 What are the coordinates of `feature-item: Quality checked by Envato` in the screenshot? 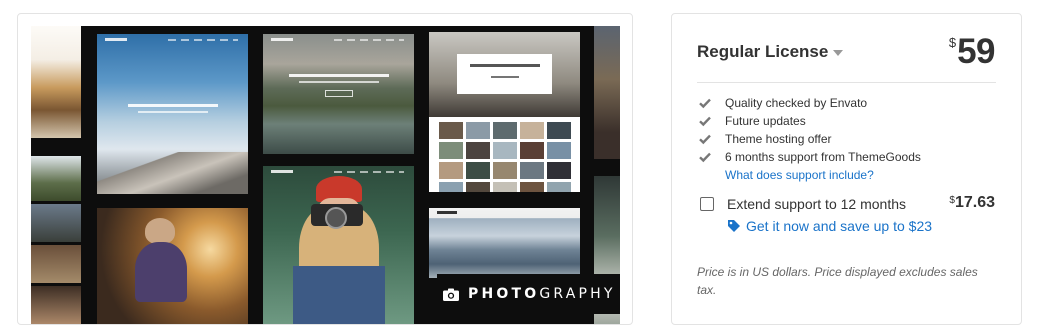 It's located at (810, 103).